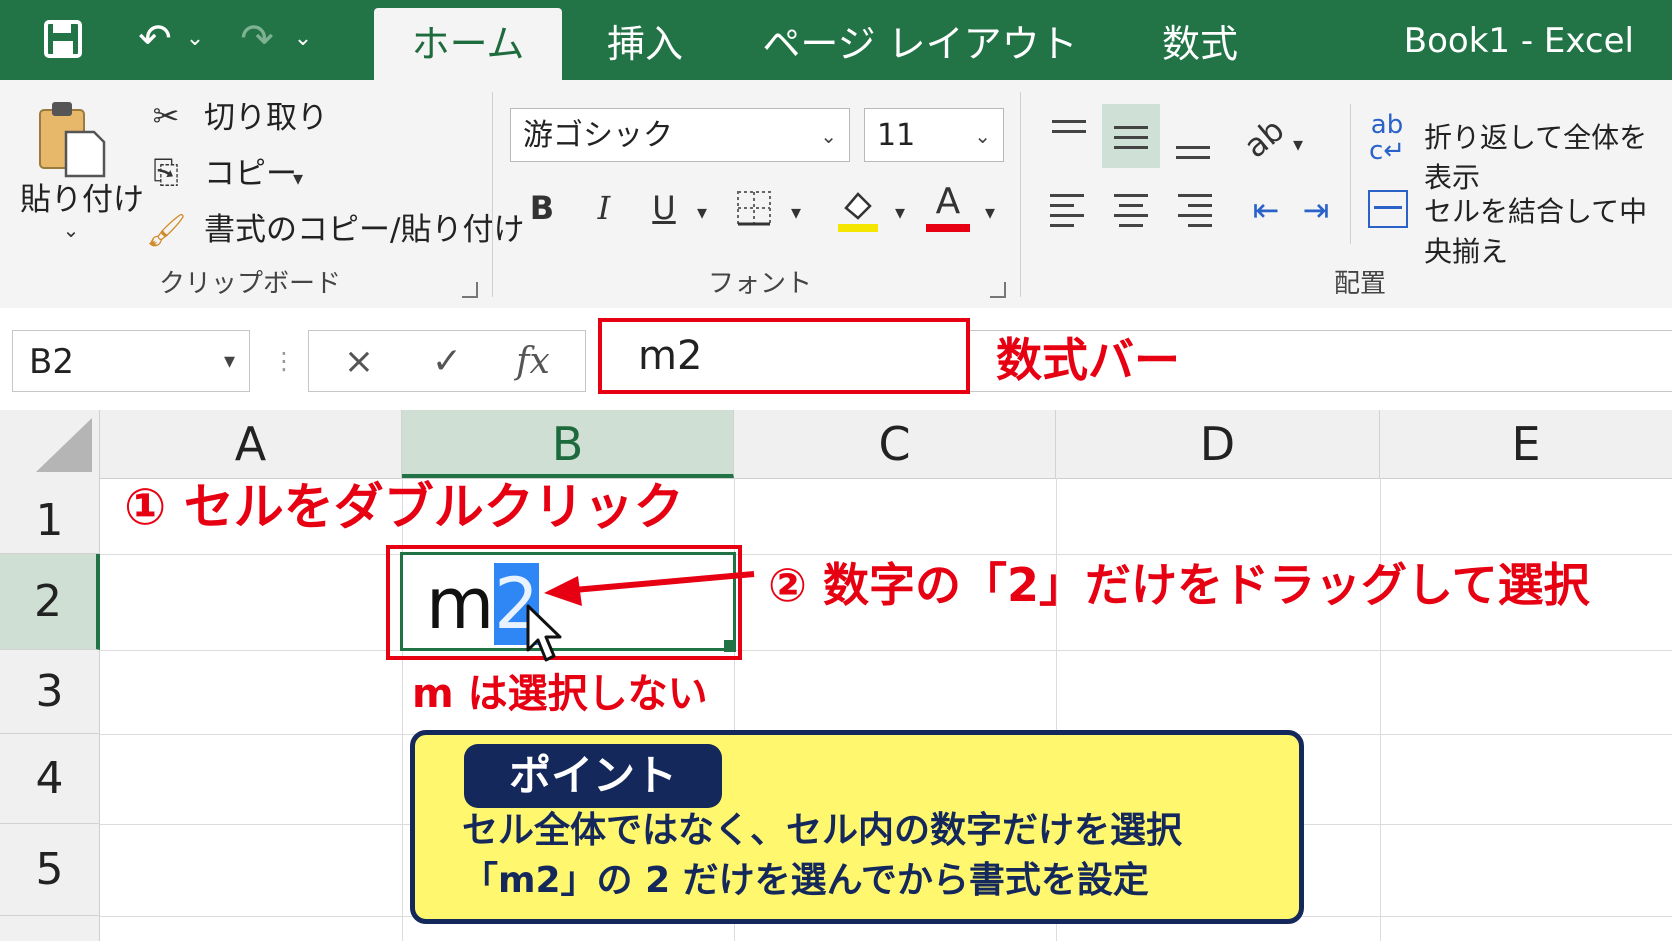  Describe the element at coordinates (805, 880) in the screenshot. I see `point-line-2: 「m2」の 2 だけを選んでから書式を設定` at that location.